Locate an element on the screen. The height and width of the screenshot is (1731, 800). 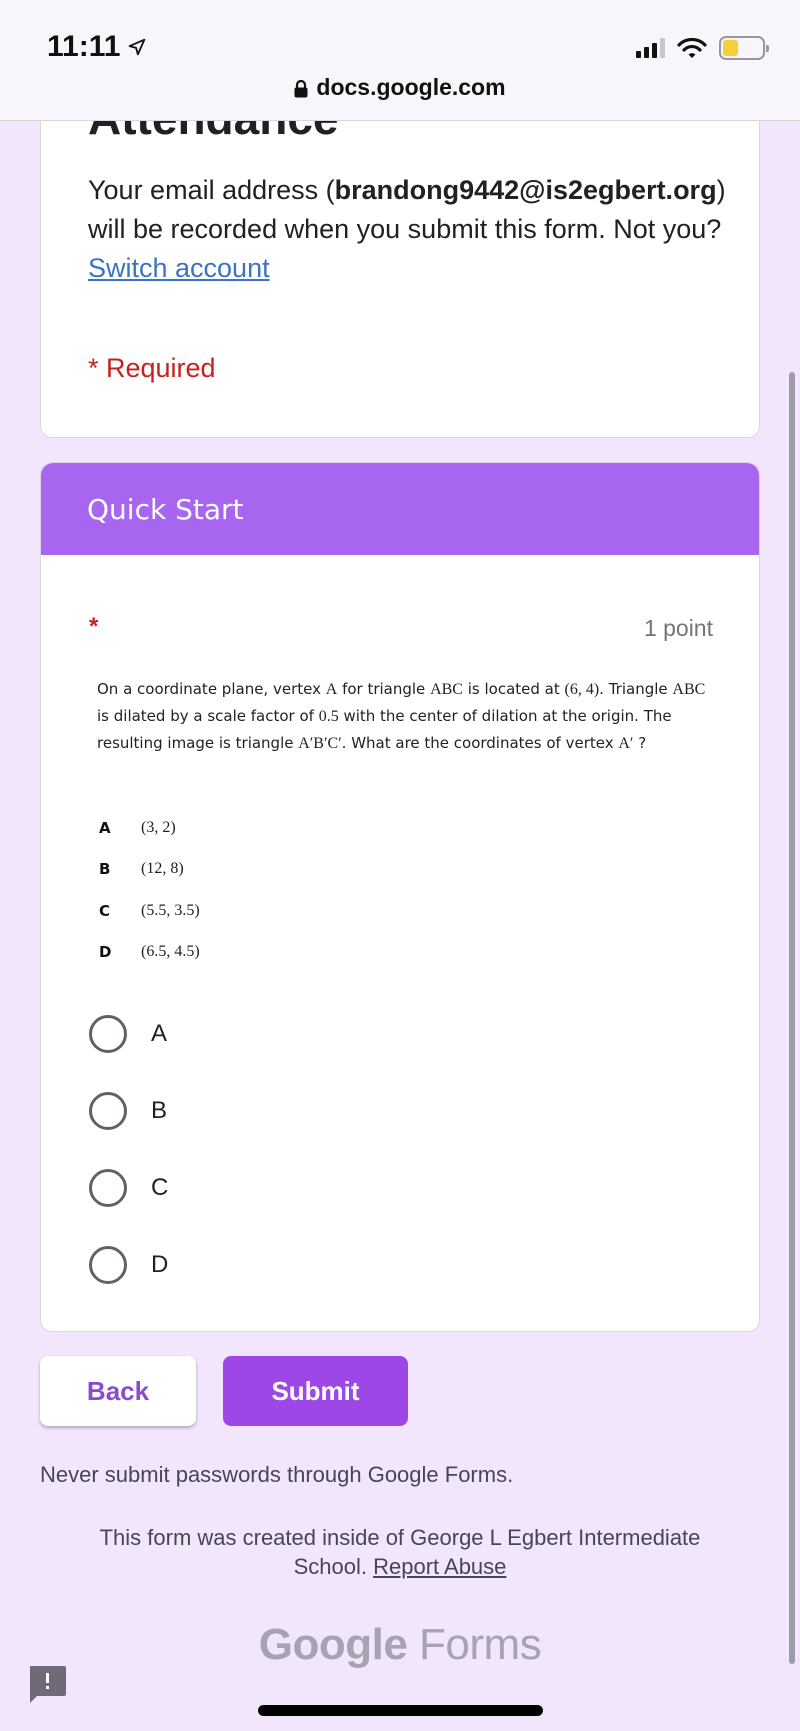
radio-option-a: A is located at coordinates (128, 1033).